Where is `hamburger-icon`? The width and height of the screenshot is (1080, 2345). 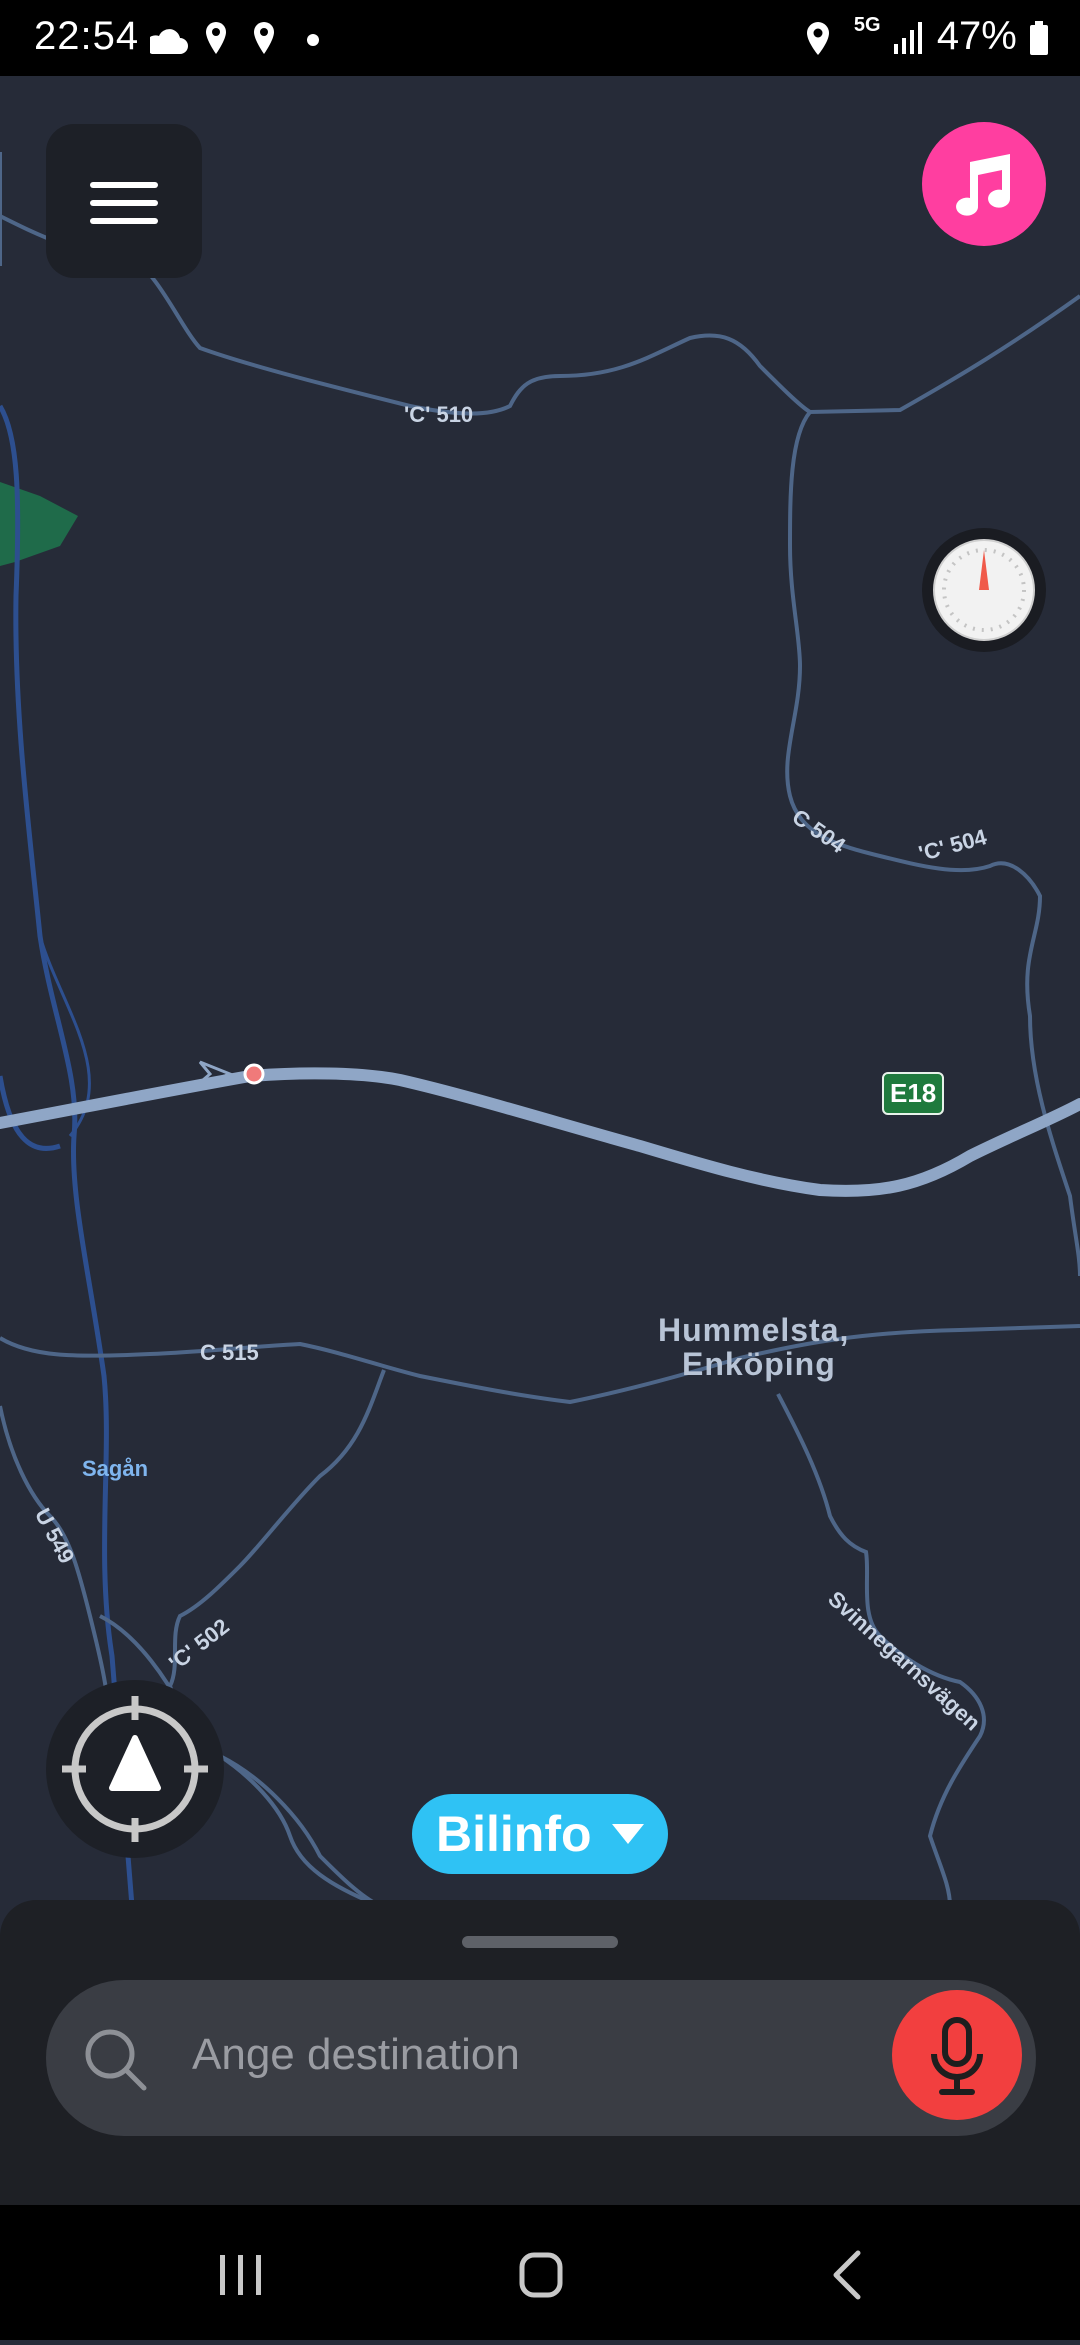
hamburger-icon is located at coordinates (124, 203).